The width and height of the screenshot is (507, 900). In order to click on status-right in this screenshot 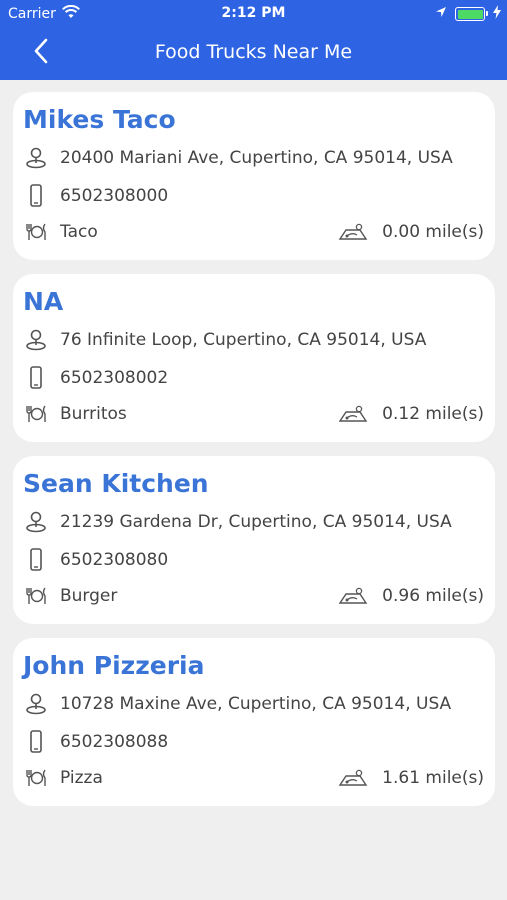, I will do `click(468, 14)`.